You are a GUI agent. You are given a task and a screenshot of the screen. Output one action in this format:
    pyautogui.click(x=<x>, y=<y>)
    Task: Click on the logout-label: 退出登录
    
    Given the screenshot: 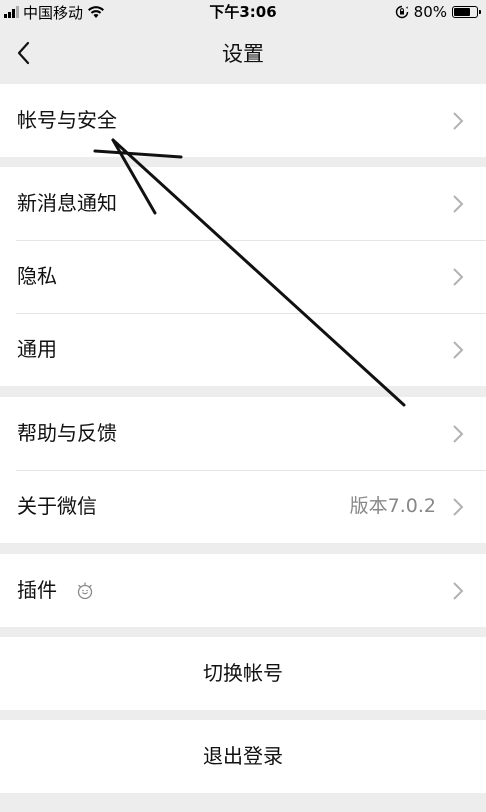 What is the action you would take?
    pyautogui.click(x=243, y=756)
    